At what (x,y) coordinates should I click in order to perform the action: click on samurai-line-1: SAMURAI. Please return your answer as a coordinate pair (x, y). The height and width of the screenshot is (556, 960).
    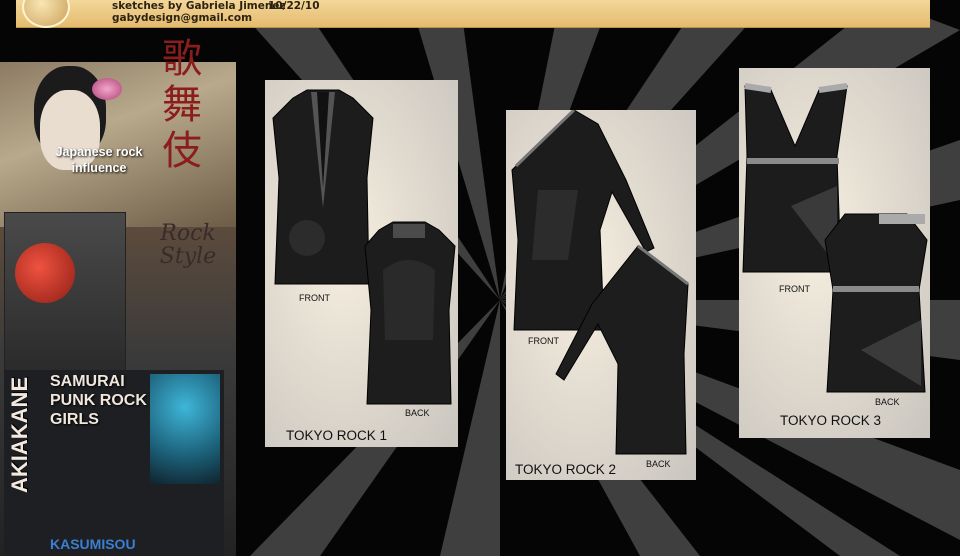
    Looking at the image, I should click on (87, 381).